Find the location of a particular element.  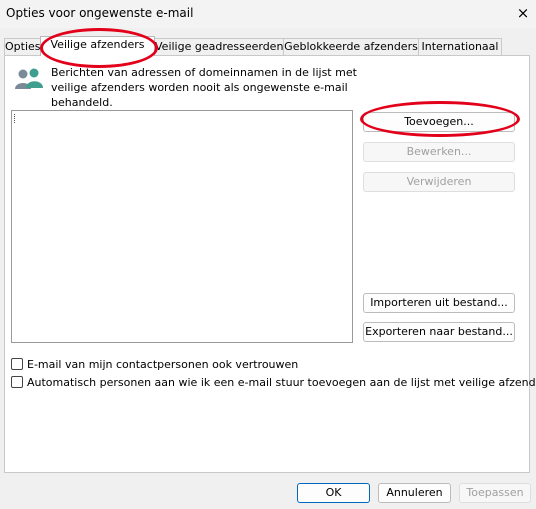

window-title: Opties voor ongewenste e-mail is located at coordinates (100, 13).